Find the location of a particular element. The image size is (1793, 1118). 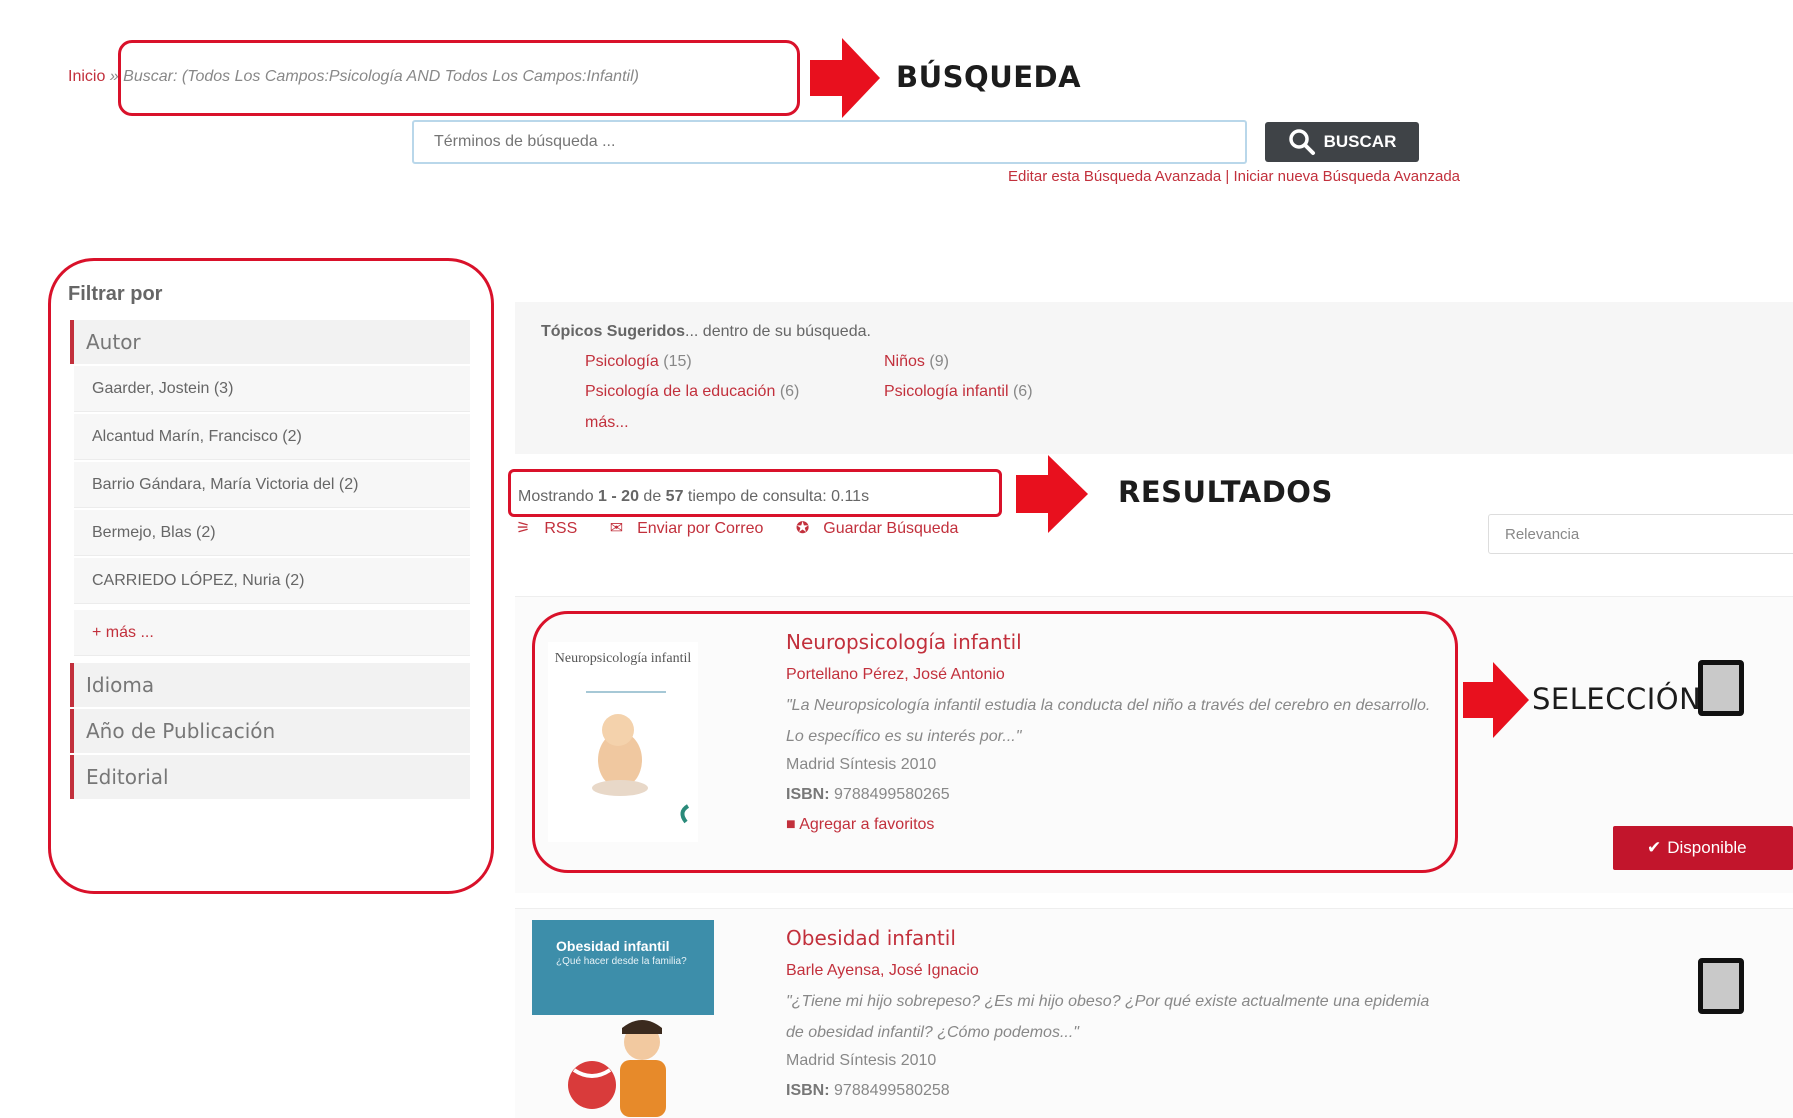

facet-author-item: Gaarder, Jostein (3) is located at coordinates (272, 389).